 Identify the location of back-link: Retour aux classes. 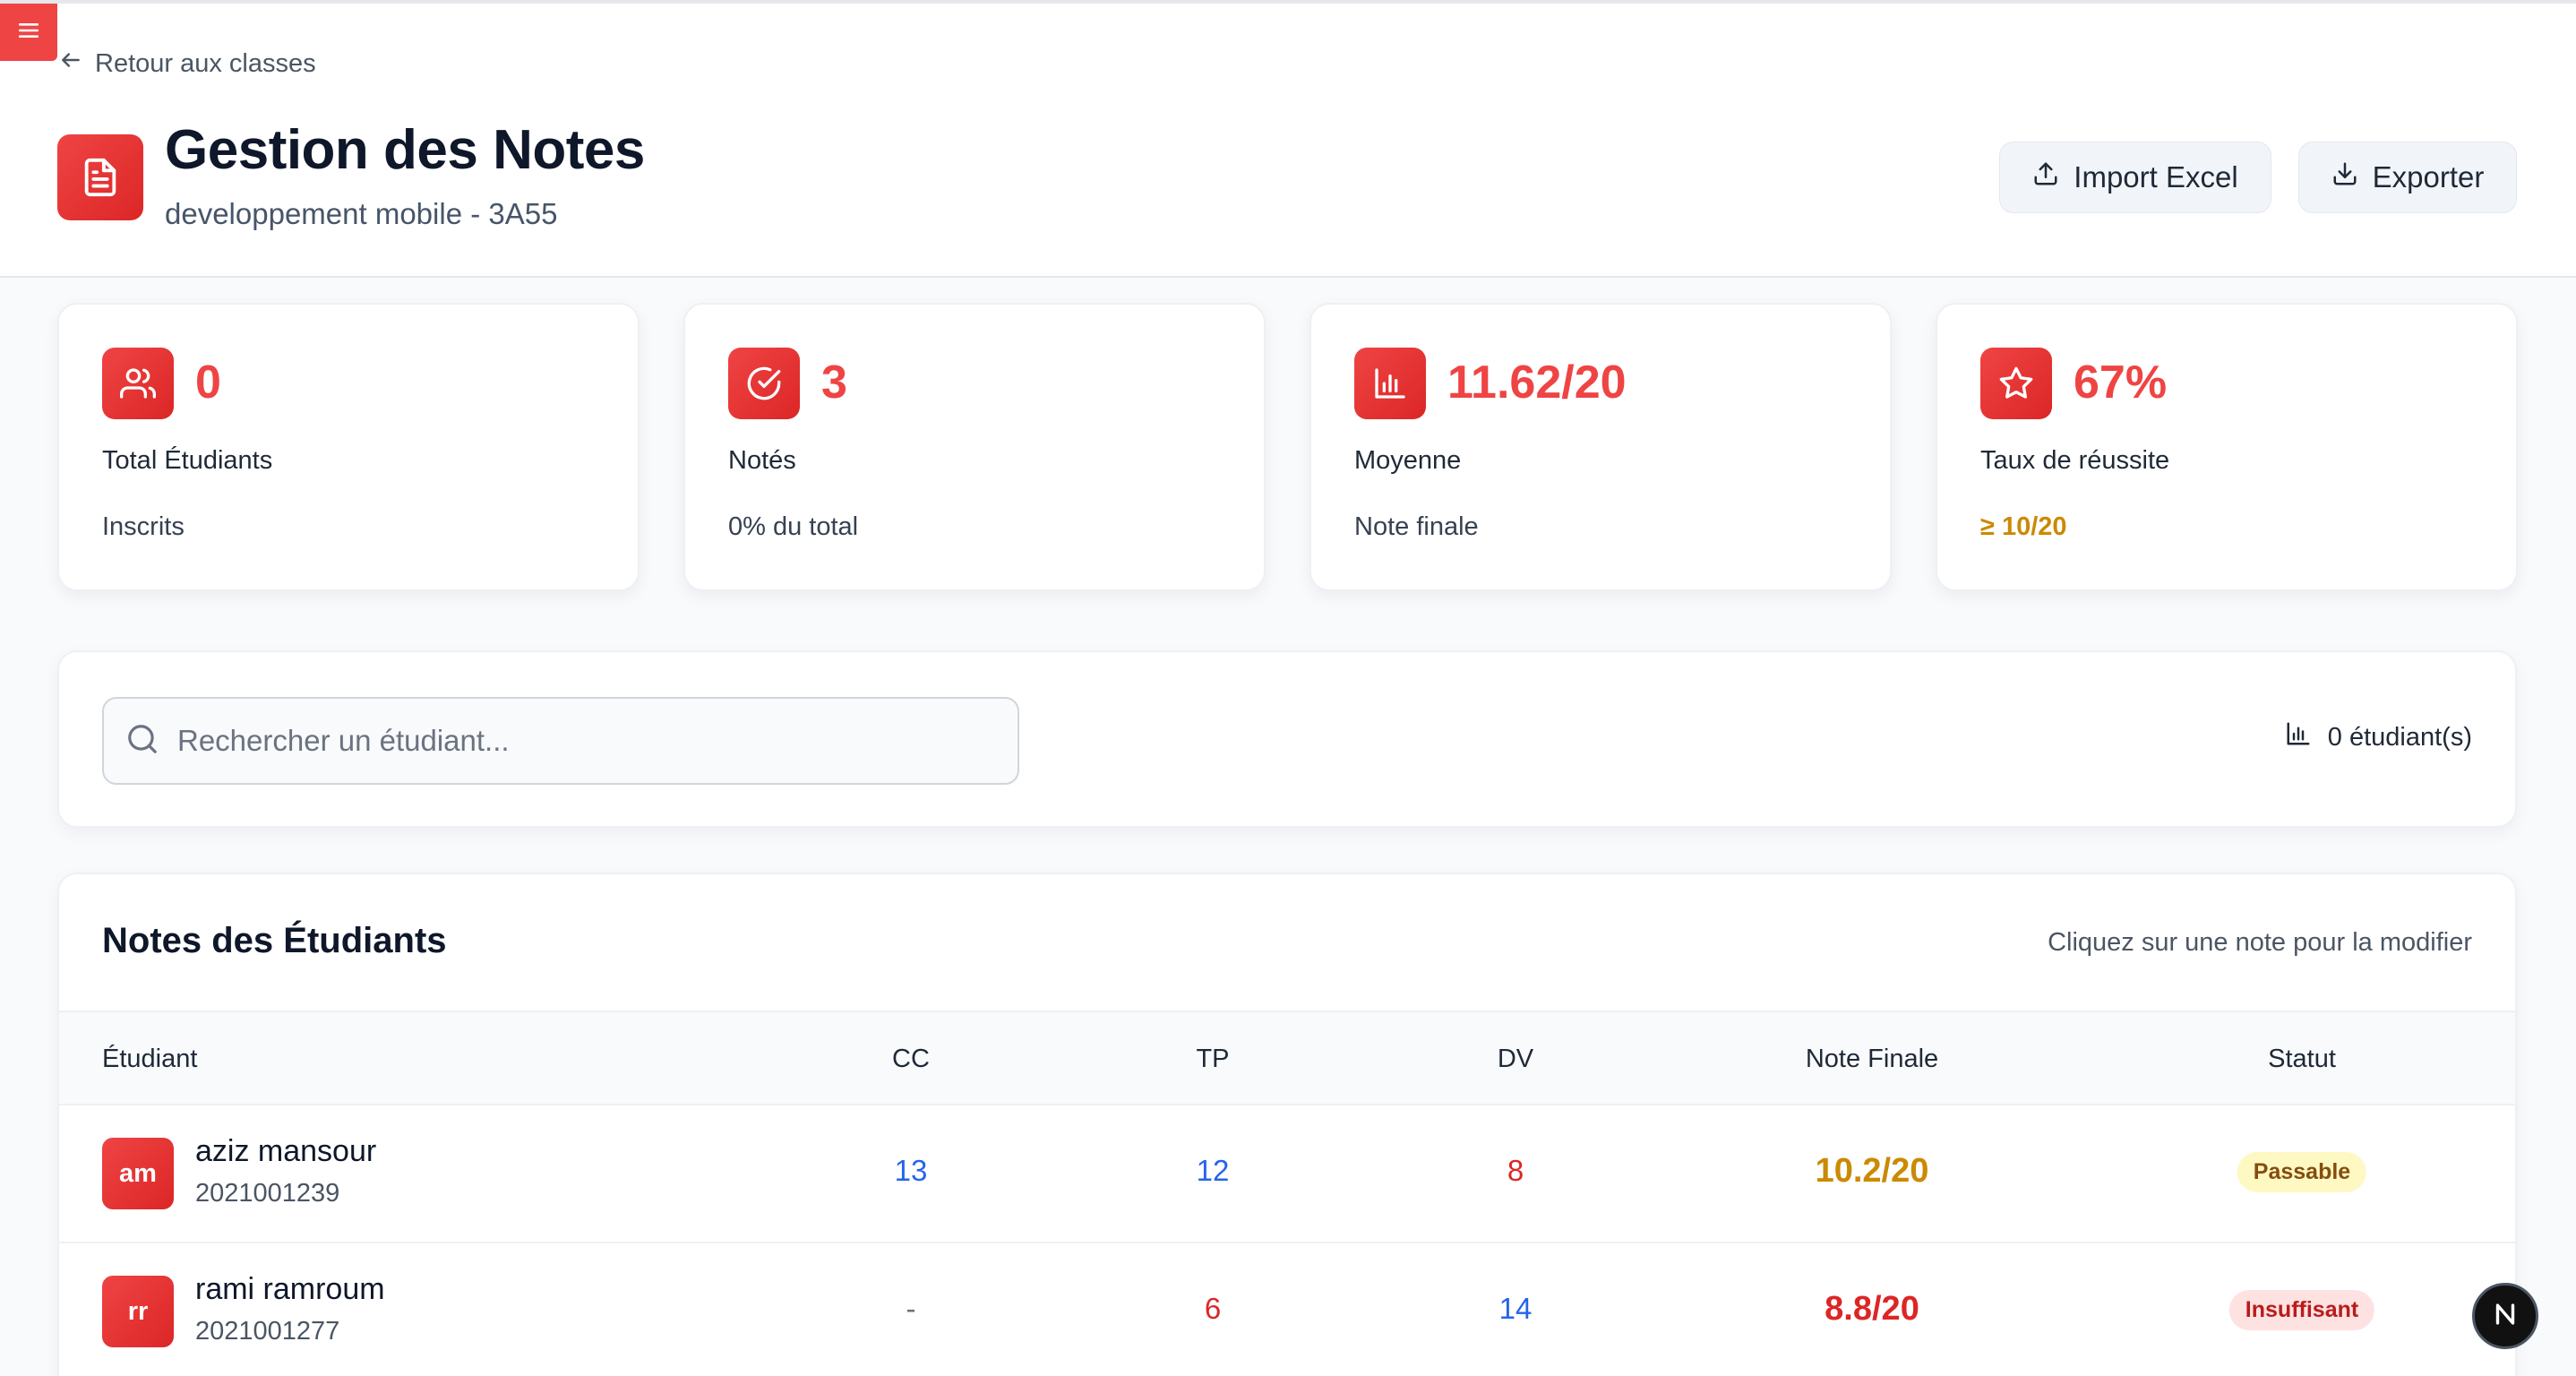
(187, 63).